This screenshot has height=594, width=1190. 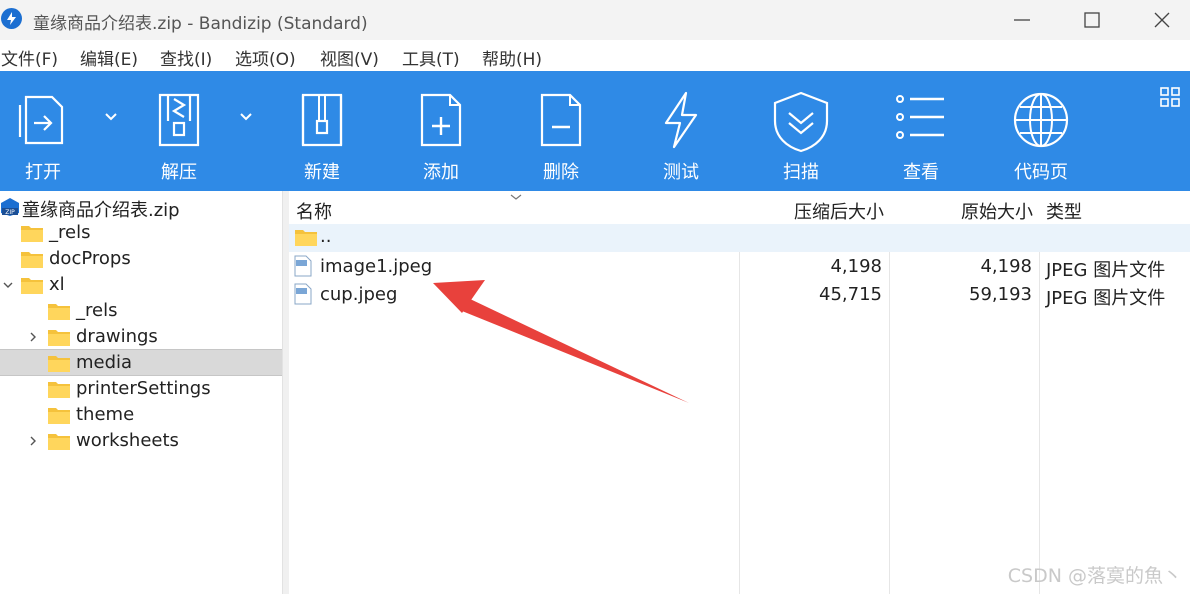 I want to click on view-icon, so click(x=920, y=117).